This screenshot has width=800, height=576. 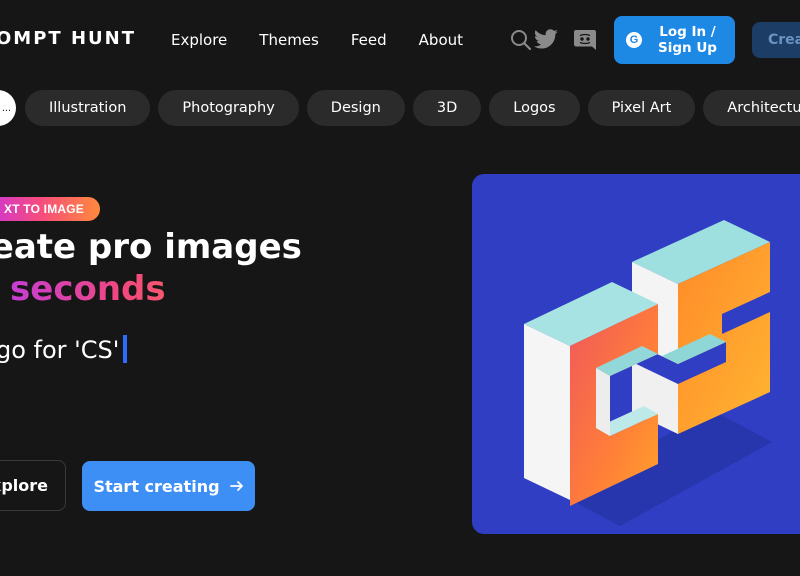 I want to click on explore-button: xplore, so click(x=33, y=485).